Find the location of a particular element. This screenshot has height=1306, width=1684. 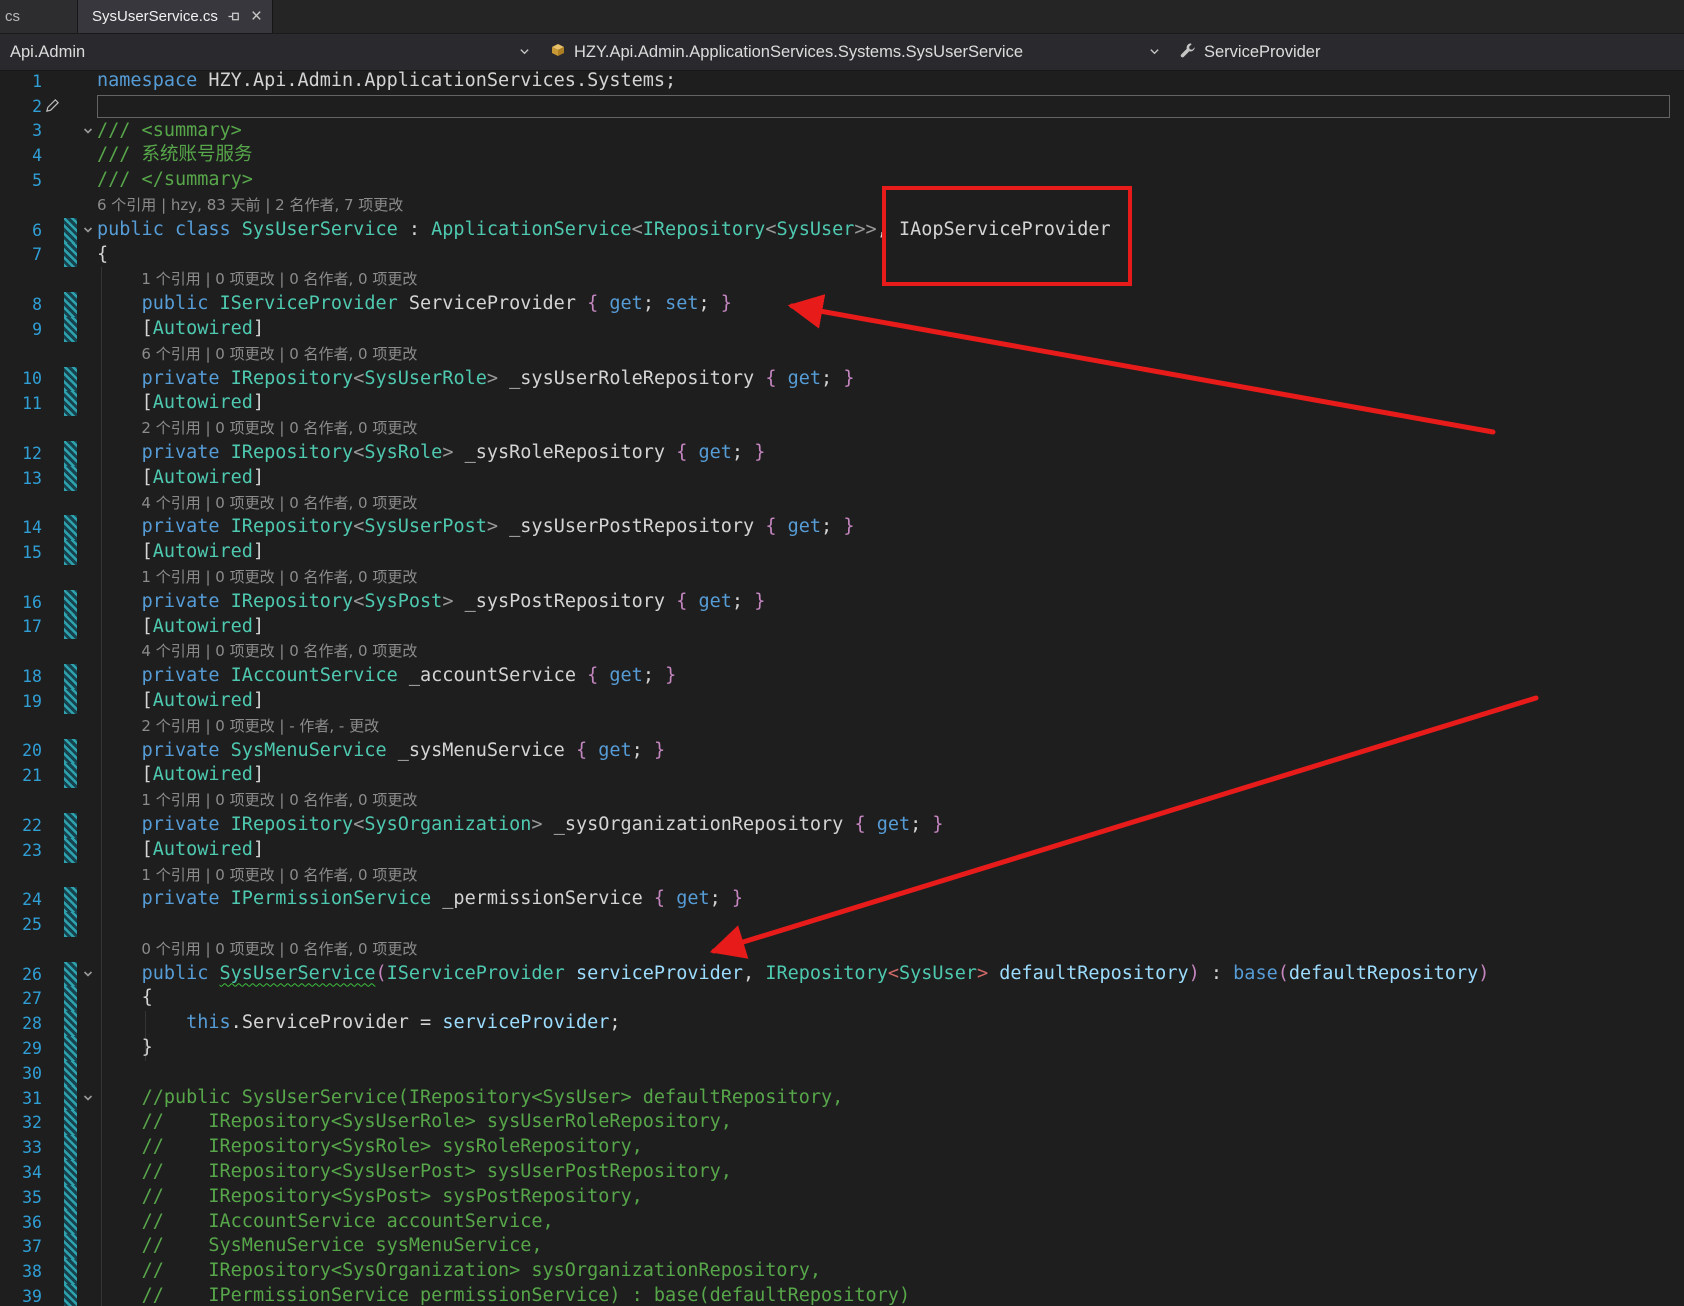

change-margin is located at coordinates (63, 1272).